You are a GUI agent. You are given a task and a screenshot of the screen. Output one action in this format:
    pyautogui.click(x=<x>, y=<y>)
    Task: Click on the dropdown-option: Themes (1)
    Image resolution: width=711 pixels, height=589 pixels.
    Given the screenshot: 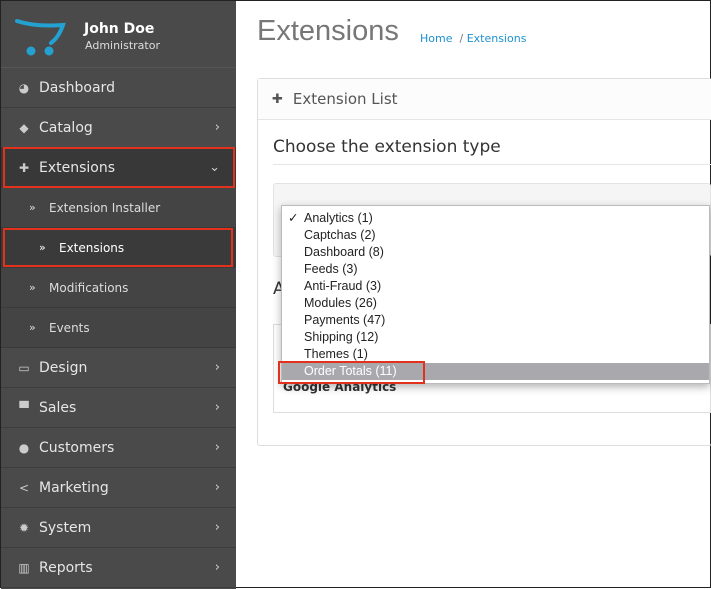 What is the action you would take?
    pyautogui.click(x=495, y=354)
    